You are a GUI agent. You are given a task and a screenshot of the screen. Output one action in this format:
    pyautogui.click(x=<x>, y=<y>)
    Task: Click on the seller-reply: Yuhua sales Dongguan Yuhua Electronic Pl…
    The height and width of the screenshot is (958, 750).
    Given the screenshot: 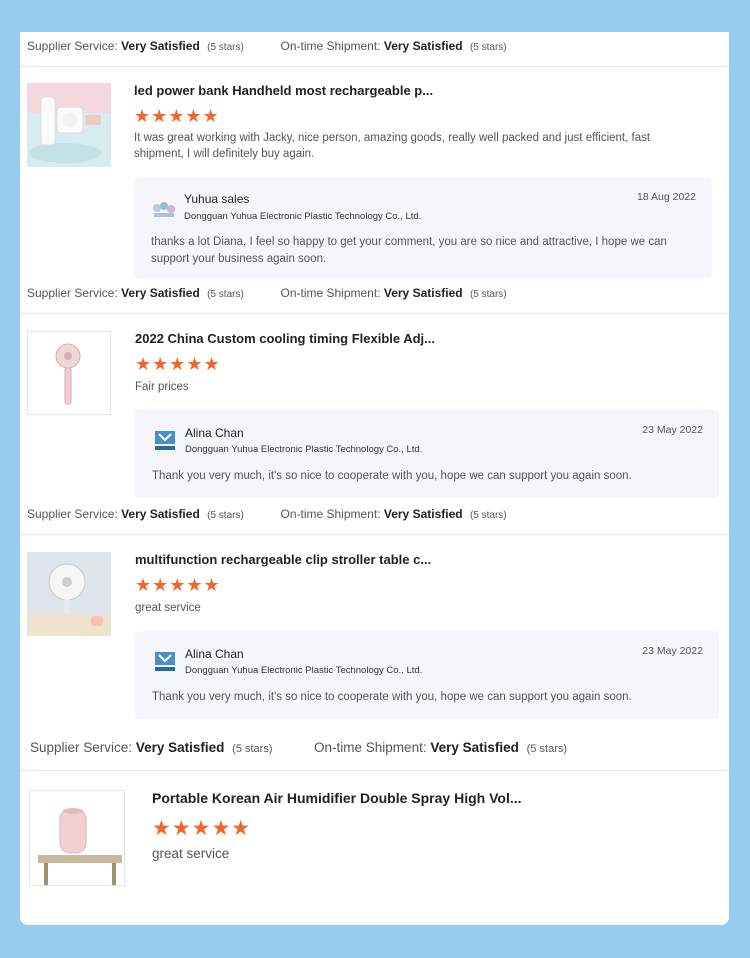 What is the action you would take?
    pyautogui.click(x=423, y=228)
    